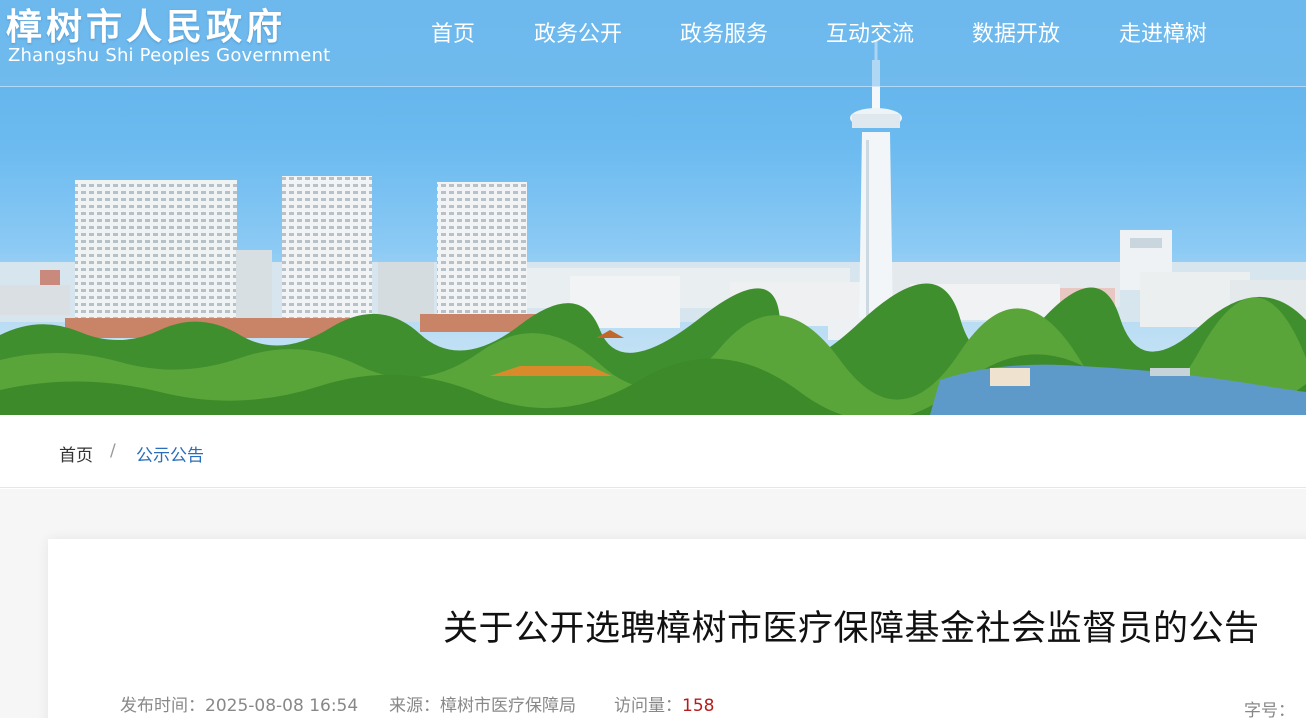 Image resolution: width=1306 pixels, height=718 pixels. Describe the element at coordinates (76, 453) in the screenshot. I see `breadcrumb-home-link: 首页` at that location.